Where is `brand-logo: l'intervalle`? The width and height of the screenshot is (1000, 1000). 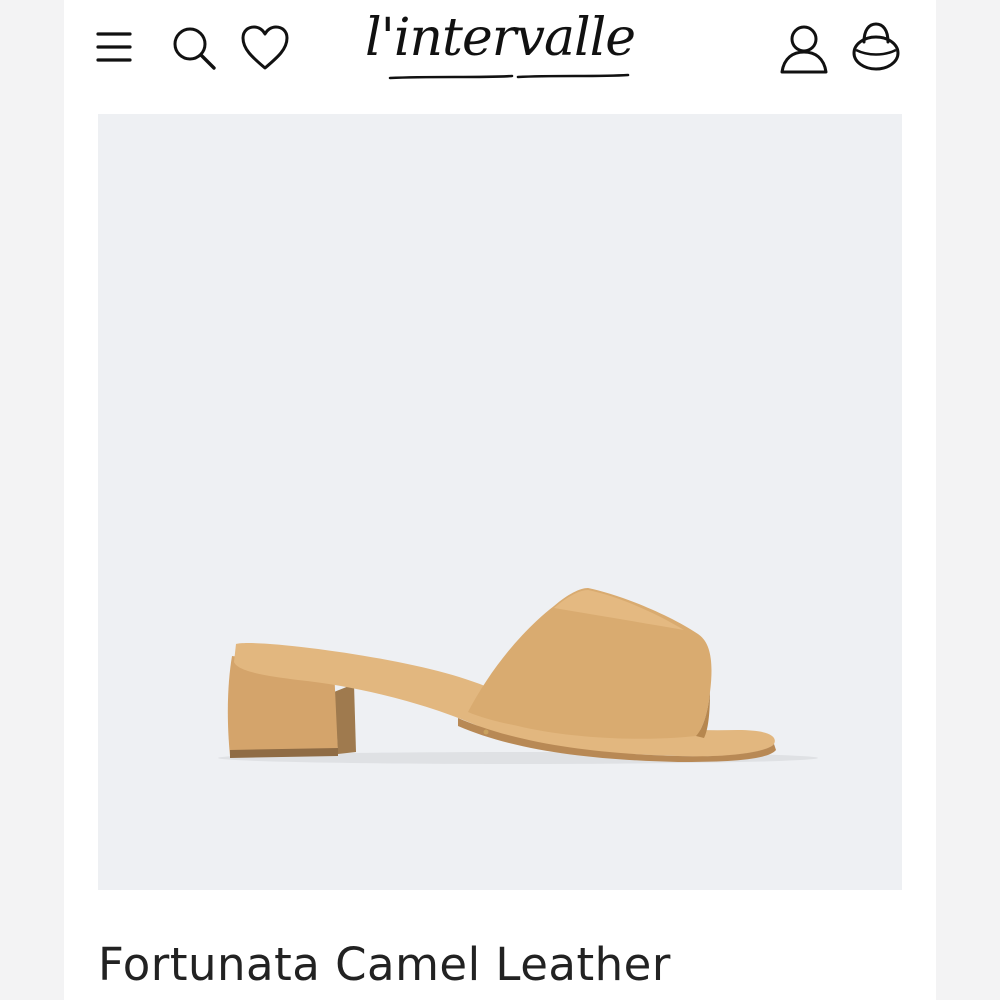 brand-logo: l'intervalle is located at coordinates (500, 46).